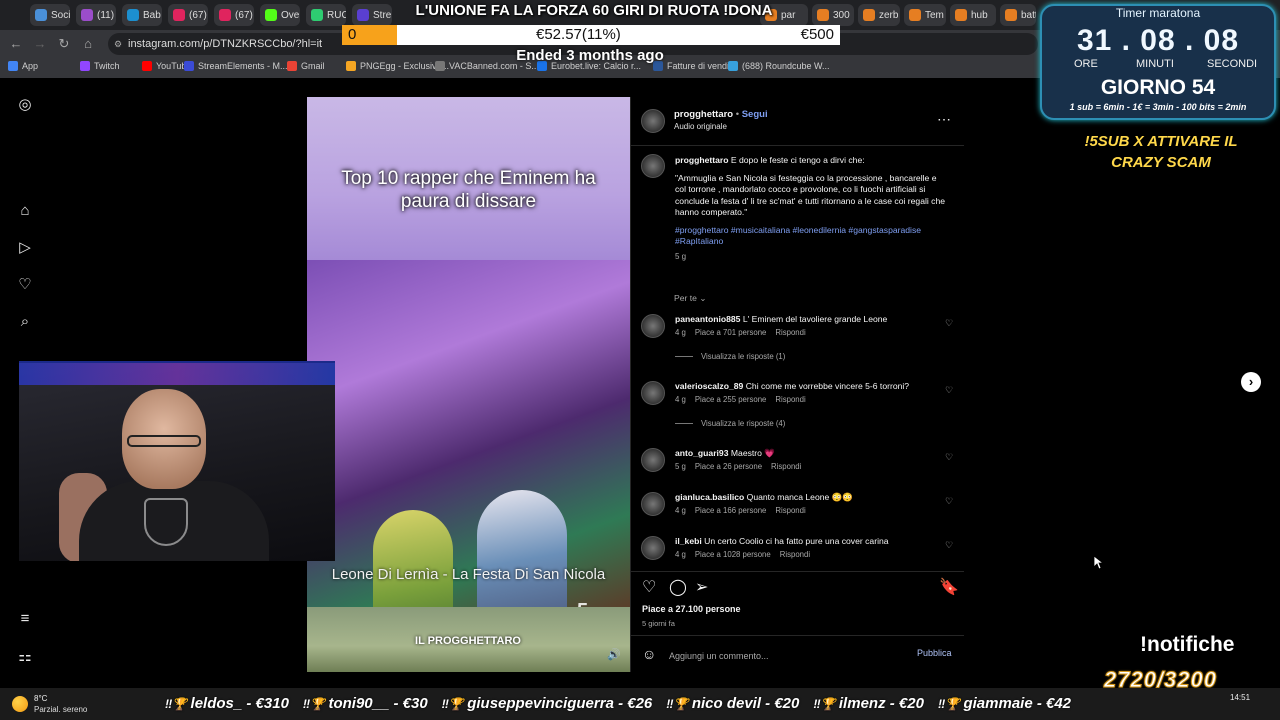 This screenshot has width=1280, height=720. I want to click on site-info-icon: ⚙, so click(118, 44).